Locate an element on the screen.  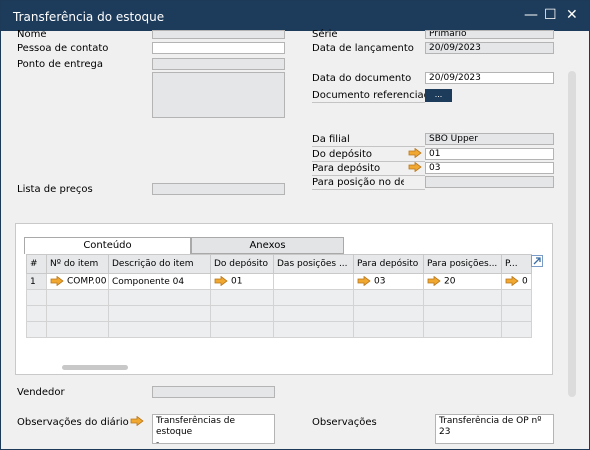
p-text: 0 is located at coordinates (525, 281).